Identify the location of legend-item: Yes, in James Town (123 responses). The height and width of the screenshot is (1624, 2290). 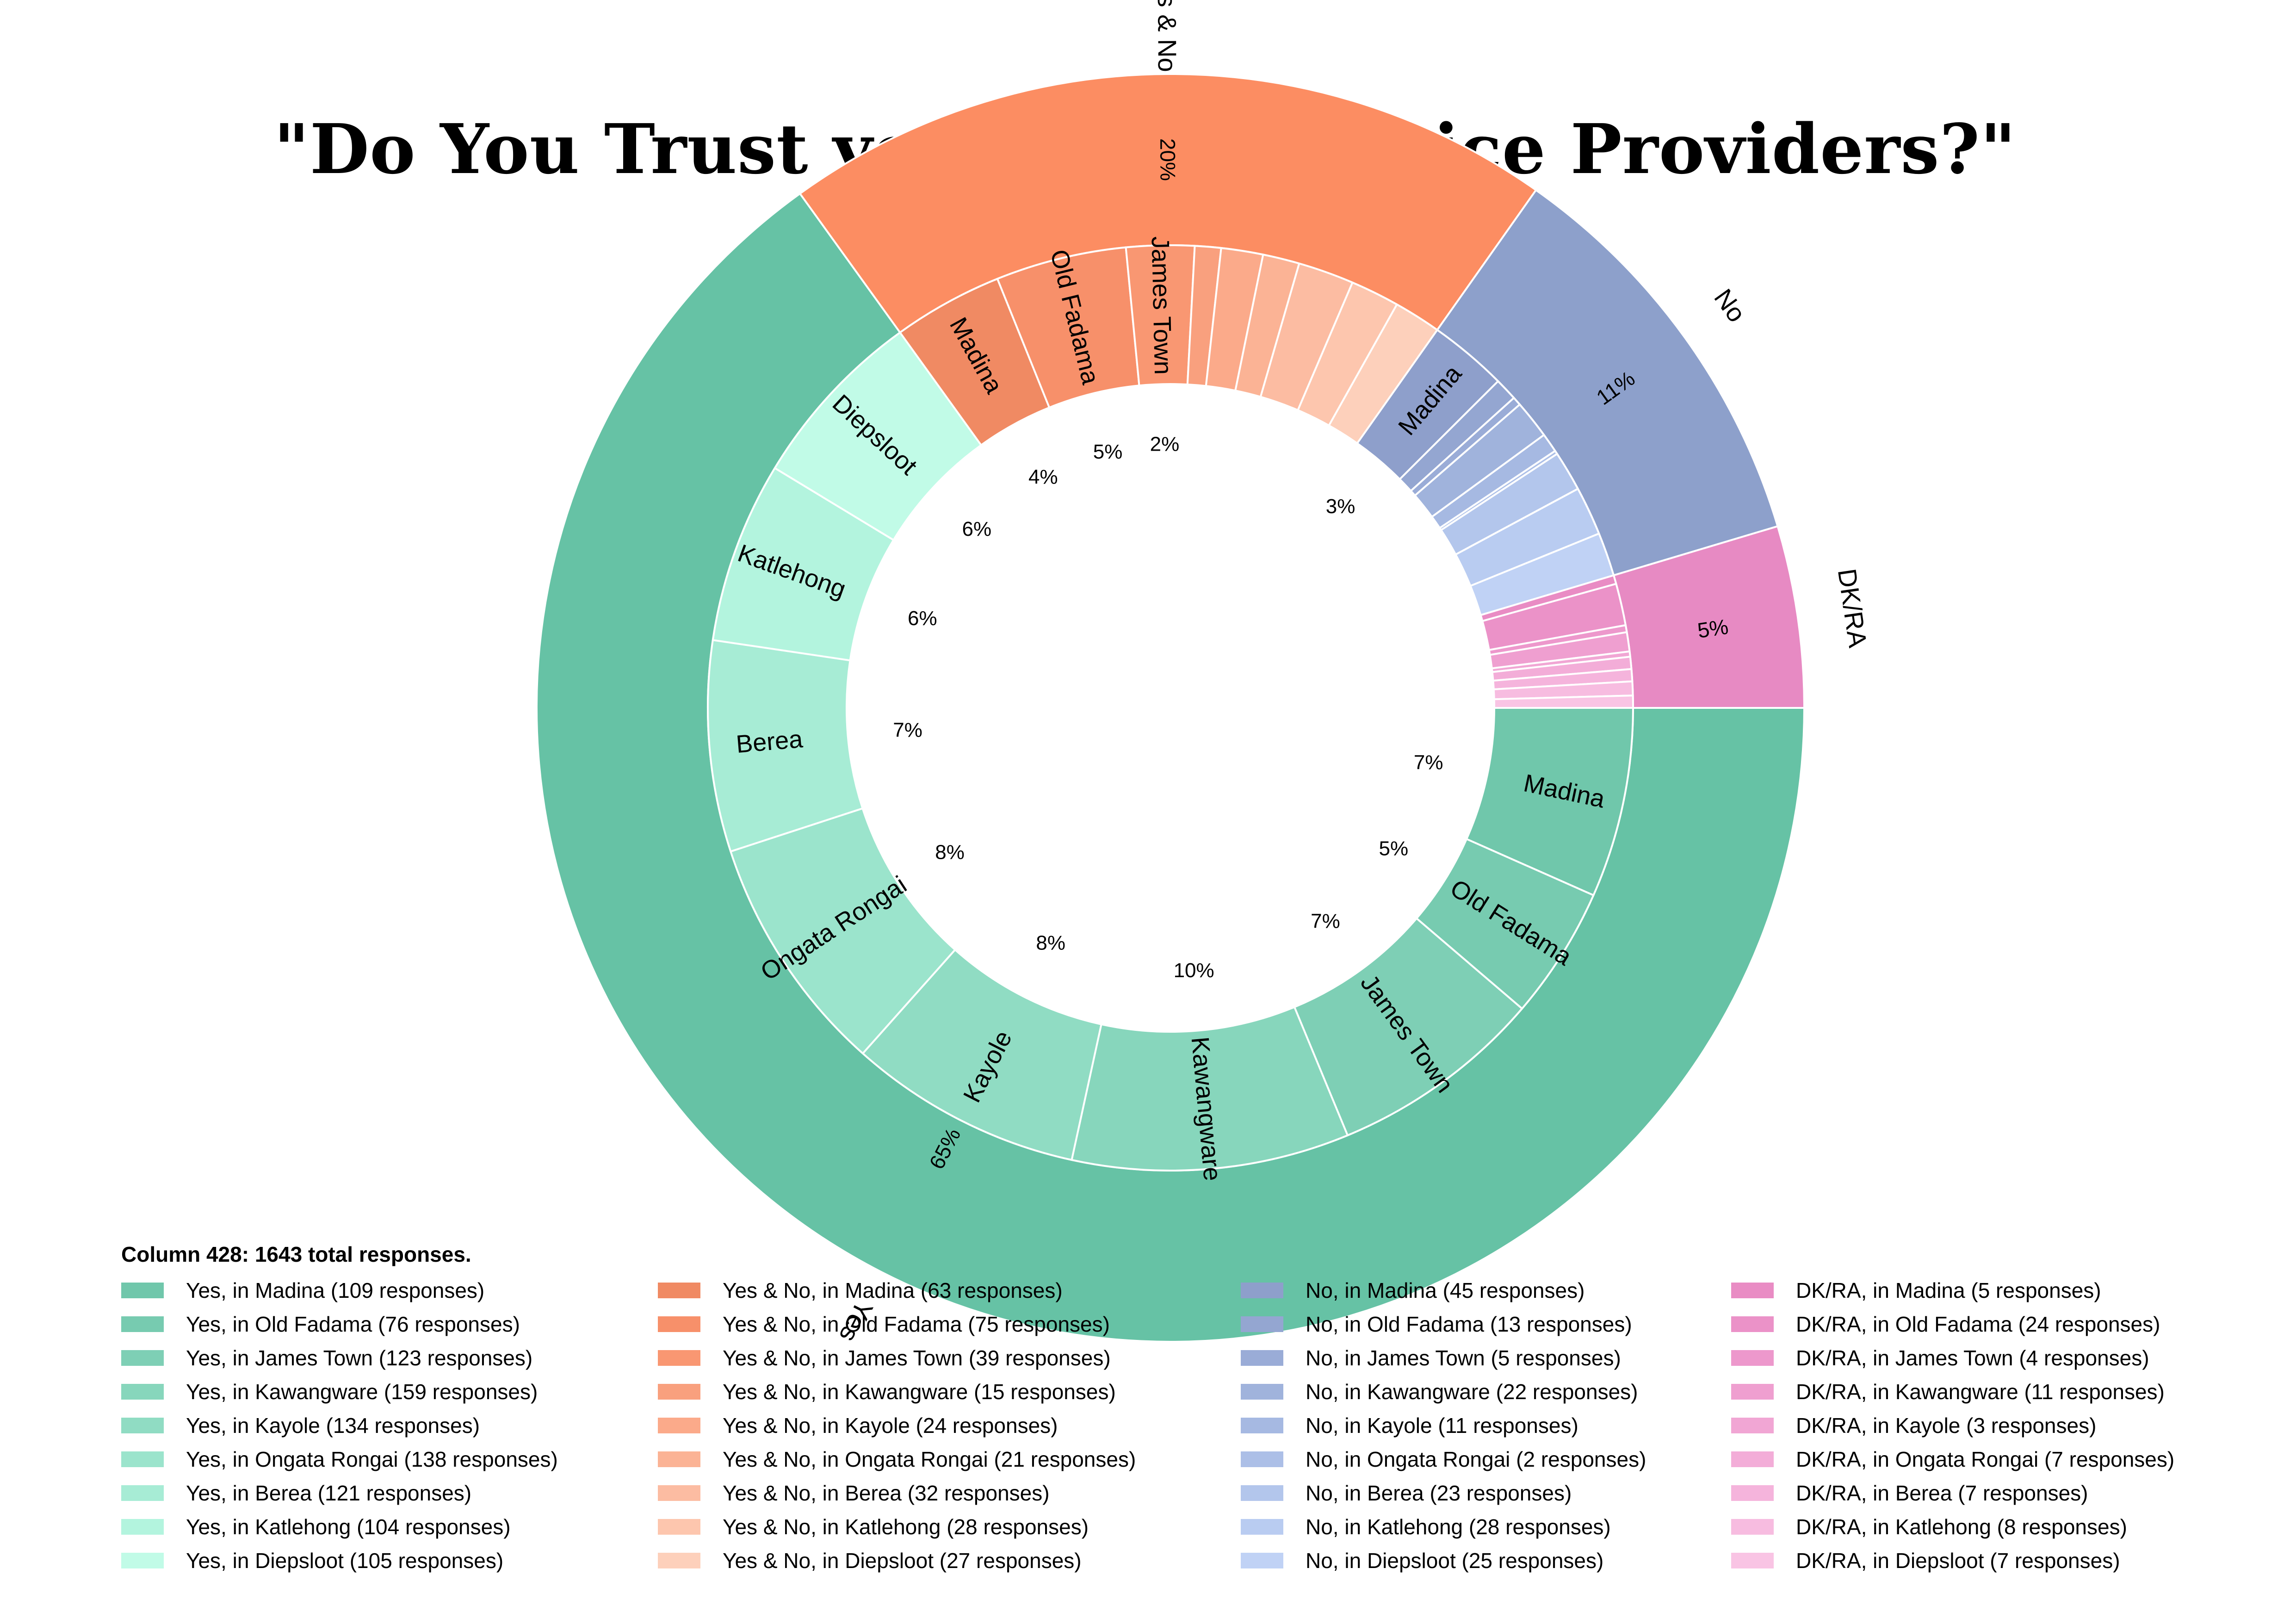
(339, 1358).